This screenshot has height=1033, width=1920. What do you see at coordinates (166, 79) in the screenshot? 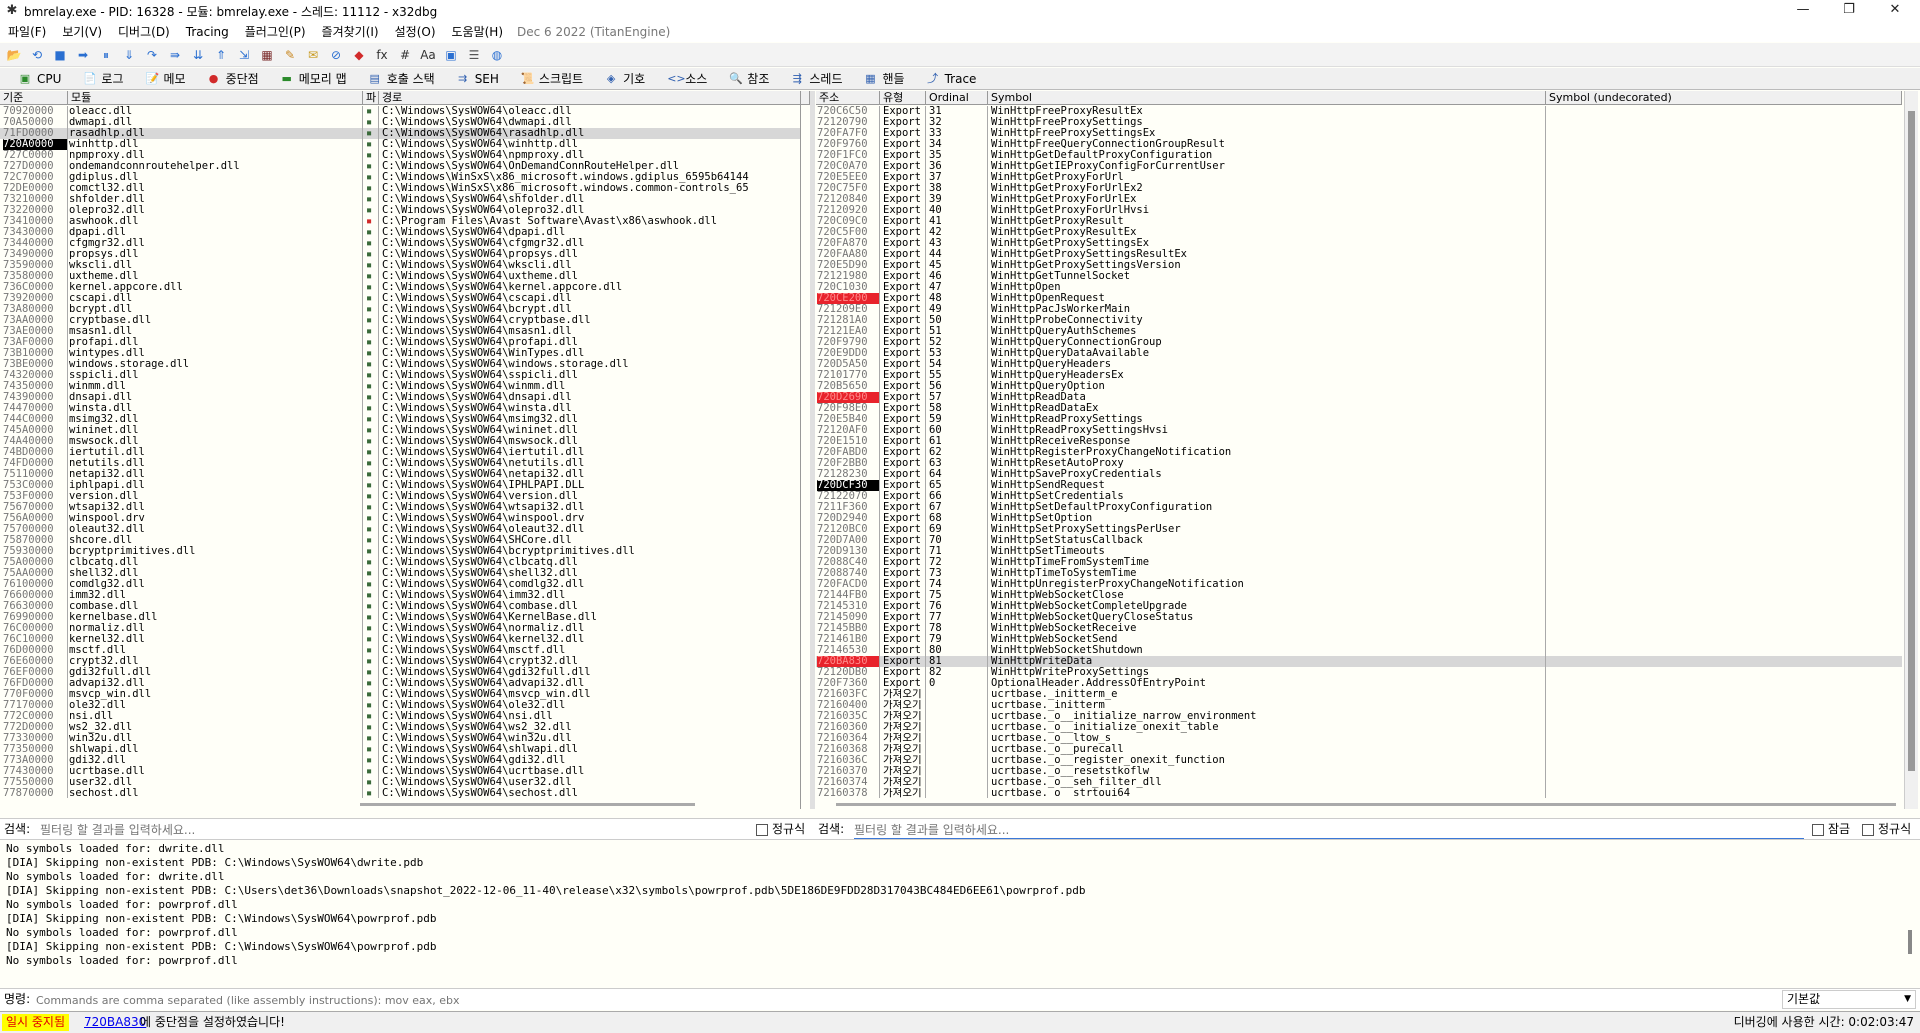
I see `tab-notes: 📝 메모` at bounding box center [166, 79].